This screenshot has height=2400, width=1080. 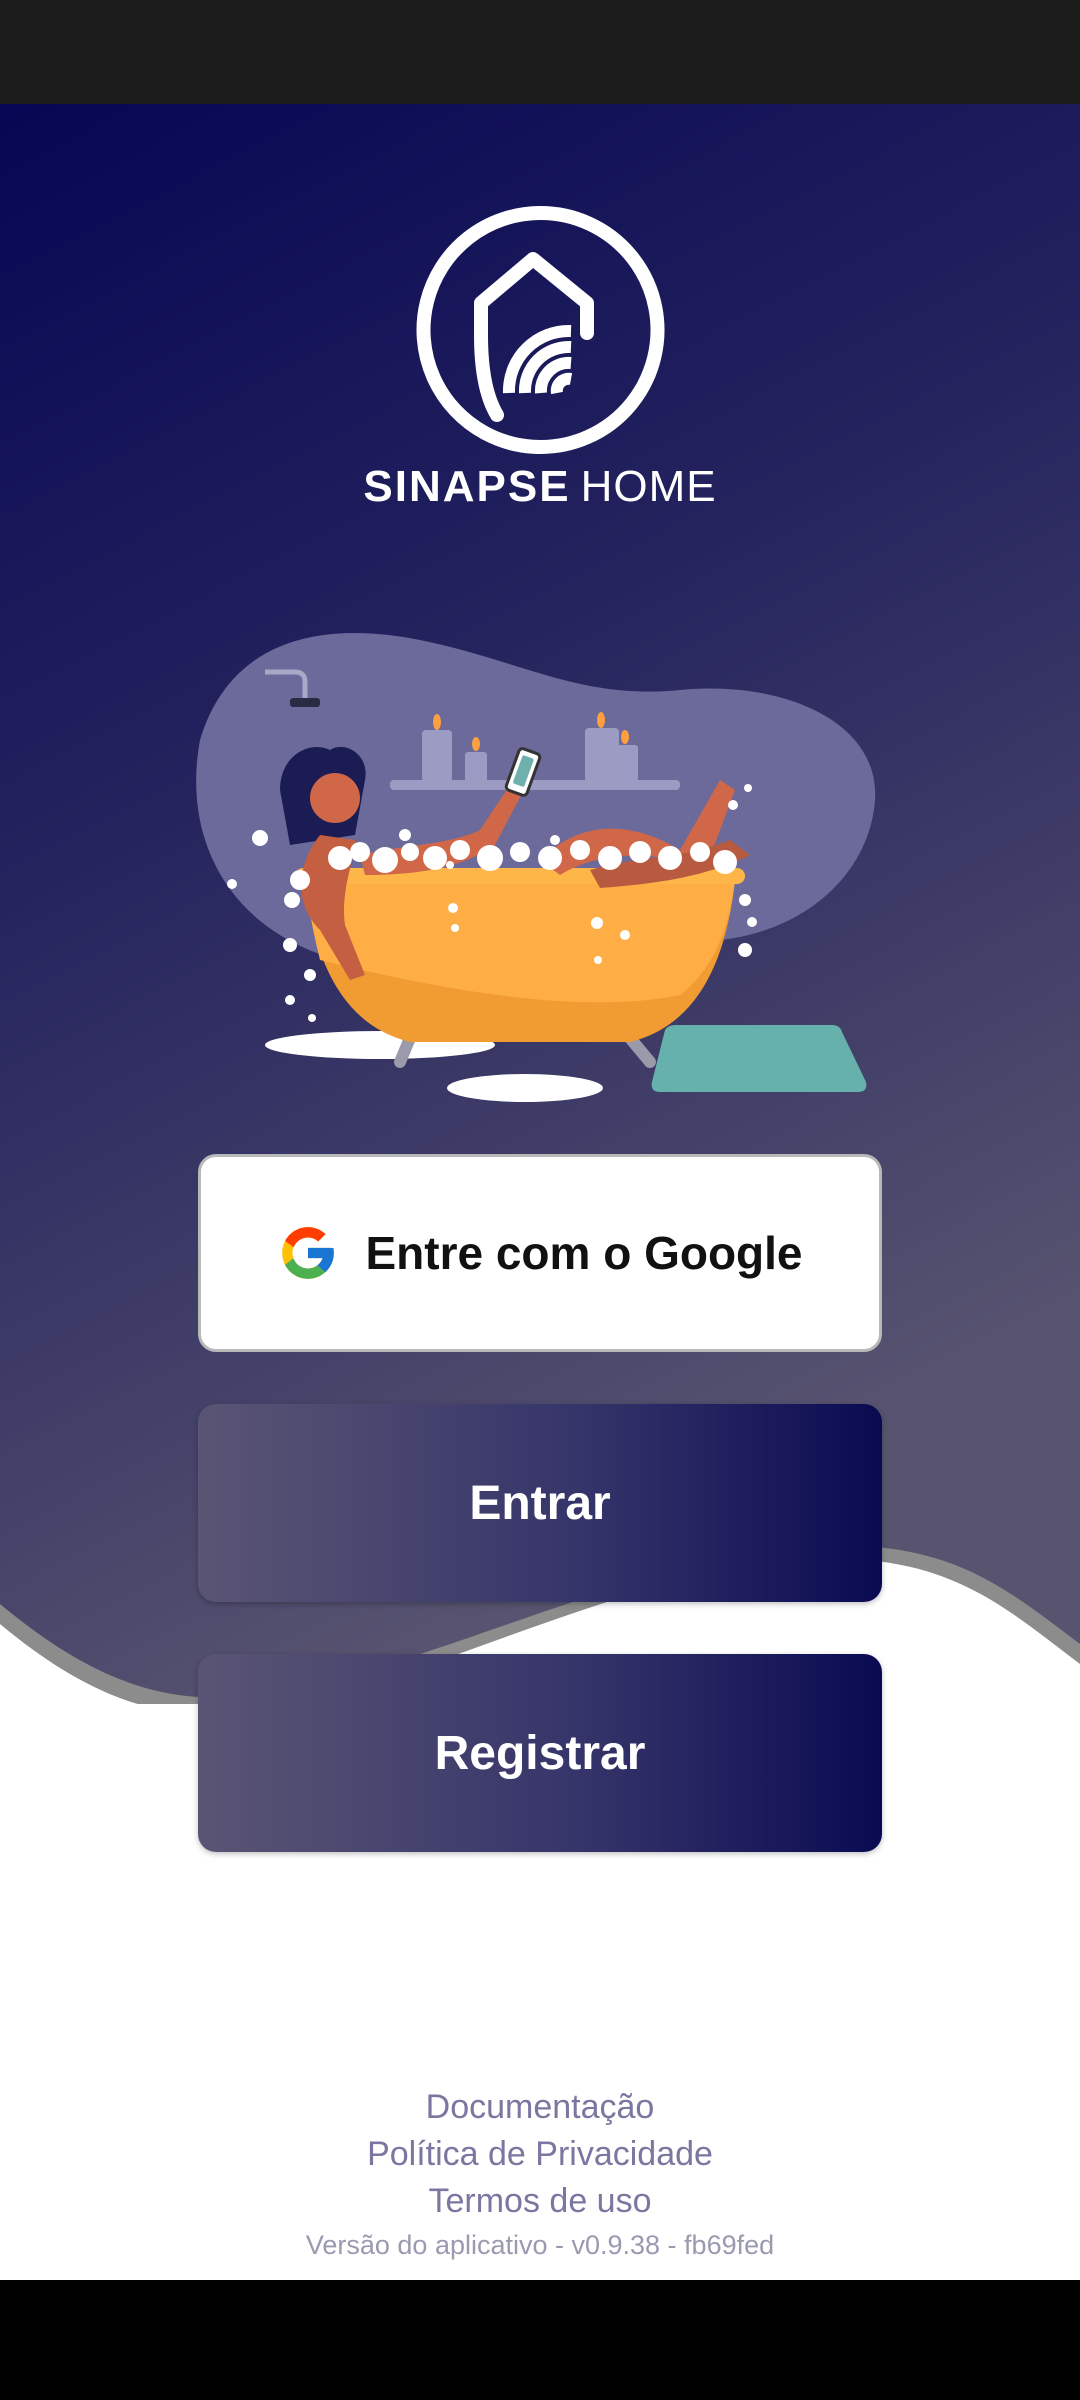 What do you see at coordinates (540, 2201) in the screenshot?
I see `terms-of-use-link: Termos de uso` at bounding box center [540, 2201].